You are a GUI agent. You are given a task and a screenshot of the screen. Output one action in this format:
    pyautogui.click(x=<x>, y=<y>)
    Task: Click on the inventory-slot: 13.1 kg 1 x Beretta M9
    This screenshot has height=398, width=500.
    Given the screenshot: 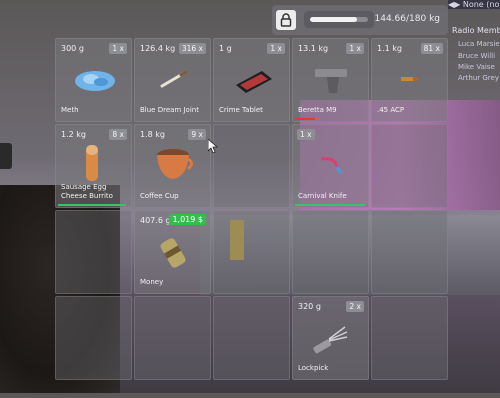 What is the action you would take?
    pyautogui.click(x=330, y=80)
    